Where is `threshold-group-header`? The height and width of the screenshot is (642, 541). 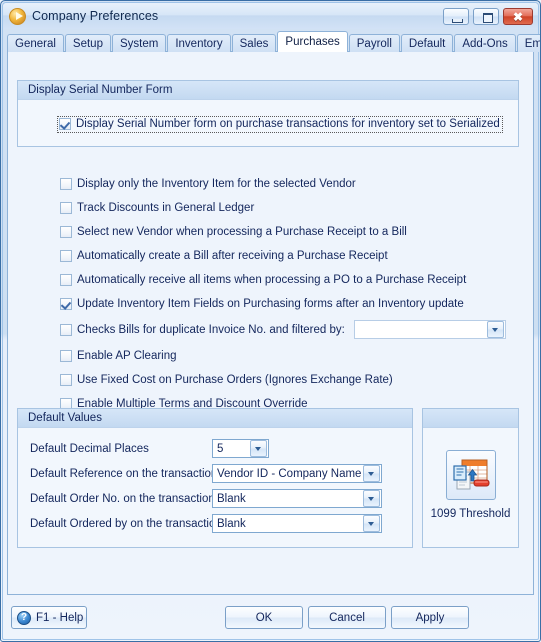
threshold-group-header is located at coordinates (470, 418).